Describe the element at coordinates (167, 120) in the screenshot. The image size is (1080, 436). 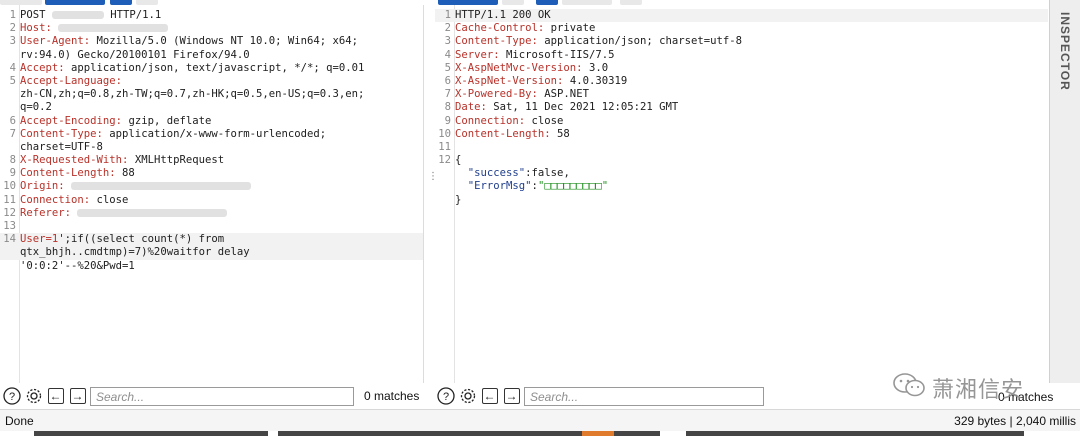
I see `code-token: gzip, deflate` at that location.